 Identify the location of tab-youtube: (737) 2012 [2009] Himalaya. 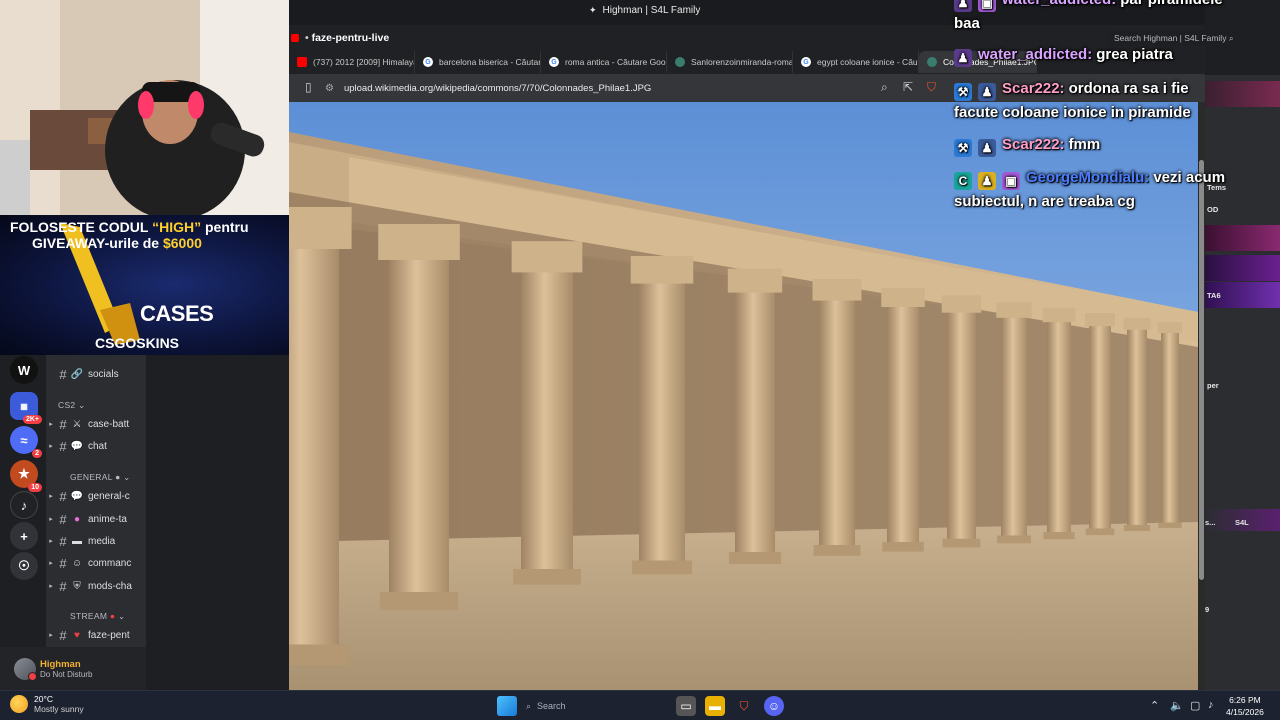
(352, 62).